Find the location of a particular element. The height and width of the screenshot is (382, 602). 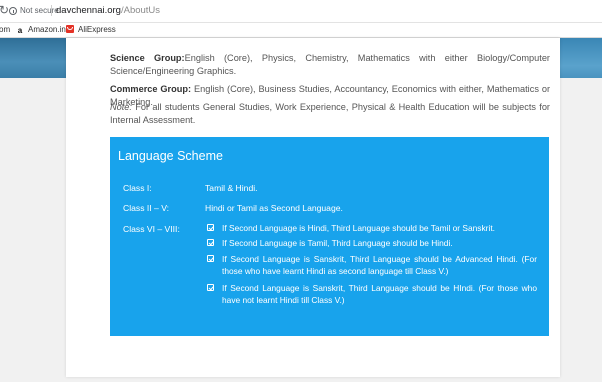

divider is located at coordinates (51, 10).